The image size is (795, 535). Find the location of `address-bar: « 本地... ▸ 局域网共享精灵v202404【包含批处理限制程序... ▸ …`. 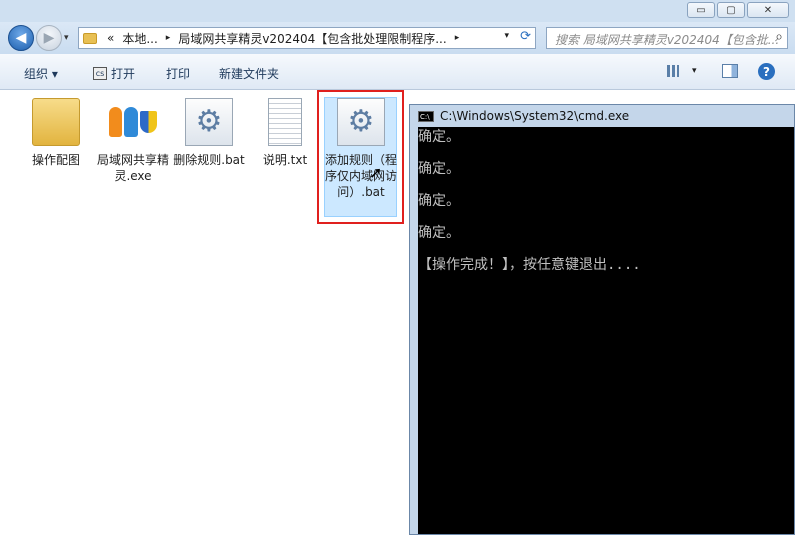

address-bar: « 本地... ▸ 局域网共享精灵v202404【包含批处理限制程序... ▸ … is located at coordinates (307, 38).